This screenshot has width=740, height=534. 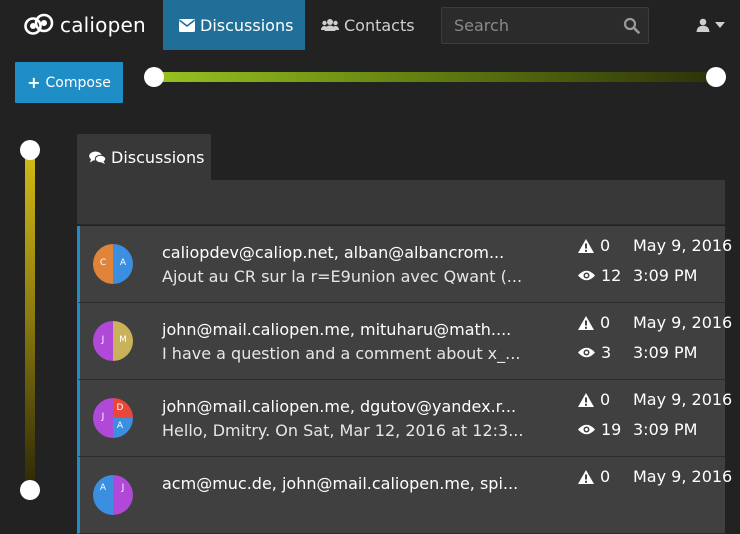 I want to click on views-count: 3, so click(x=594, y=352).